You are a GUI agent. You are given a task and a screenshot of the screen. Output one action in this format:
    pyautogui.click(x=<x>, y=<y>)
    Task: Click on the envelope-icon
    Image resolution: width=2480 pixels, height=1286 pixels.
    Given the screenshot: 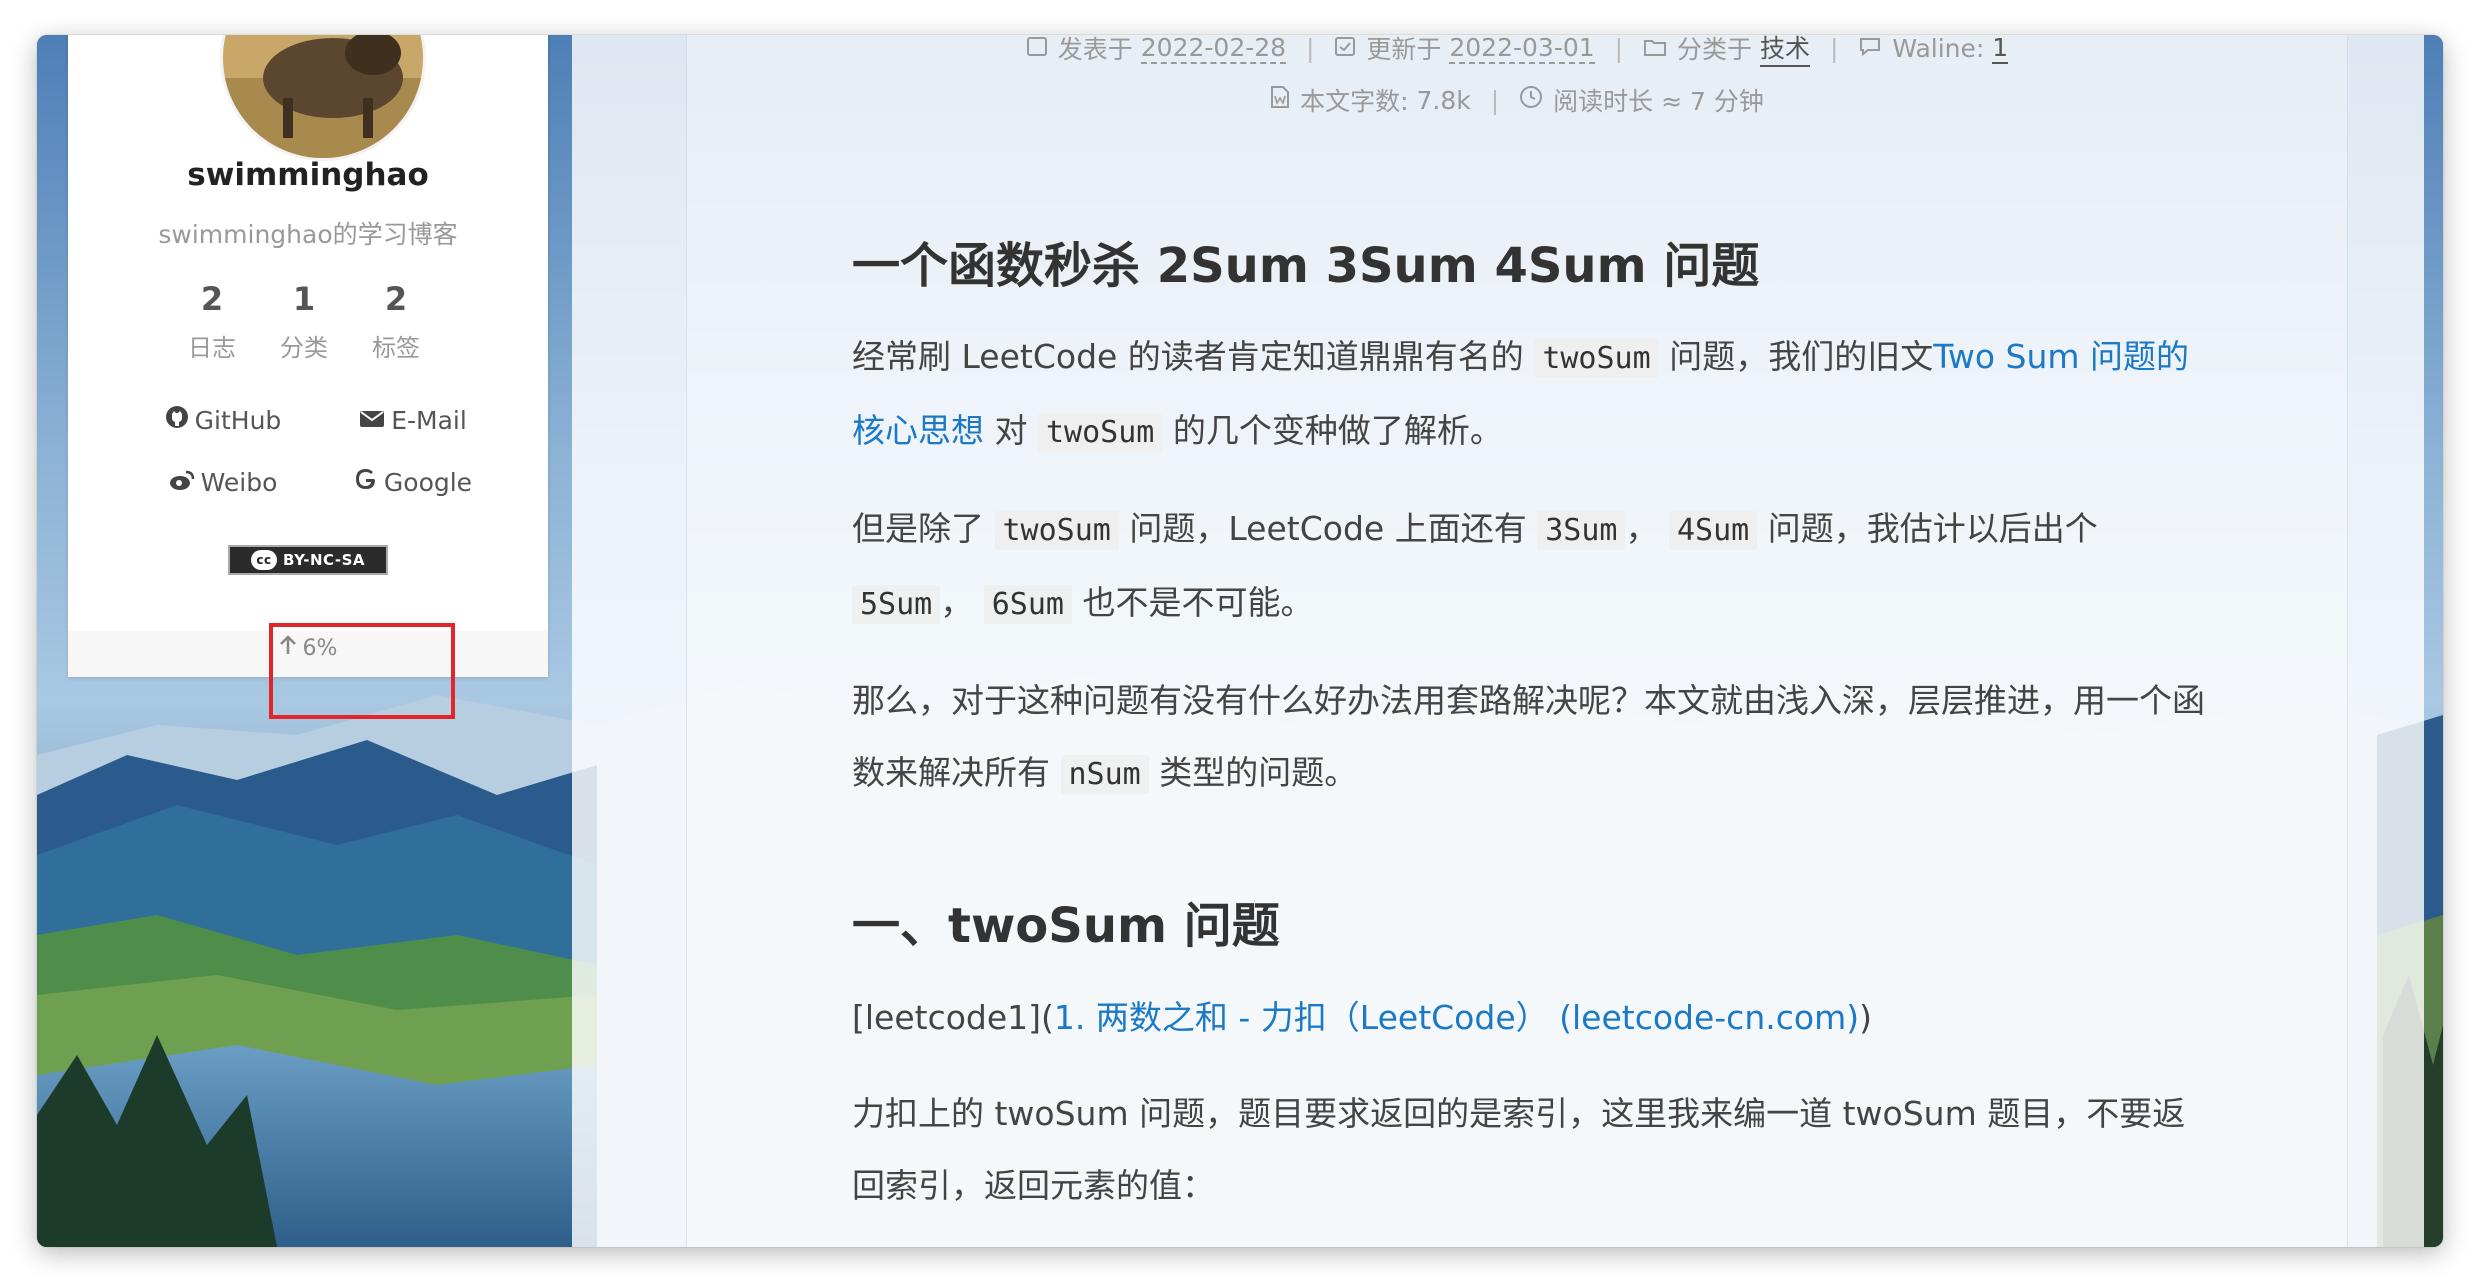 What is the action you would take?
    pyautogui.click(x=375, y=420)
    